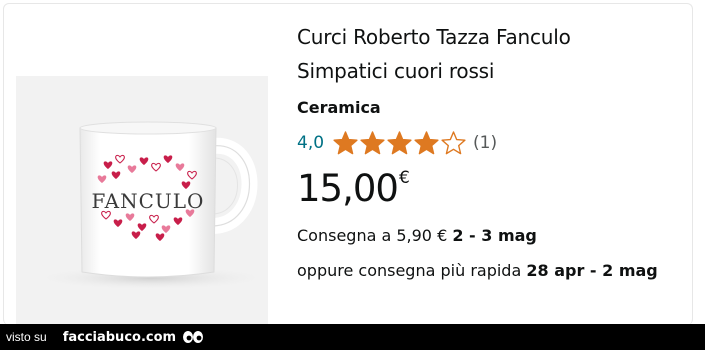 This screenshot has height=350, width=705. What do you see at coordinates (311, 143) in the screenshot?
I see `rating-value: 4,0` at bounding box center [311, 143].